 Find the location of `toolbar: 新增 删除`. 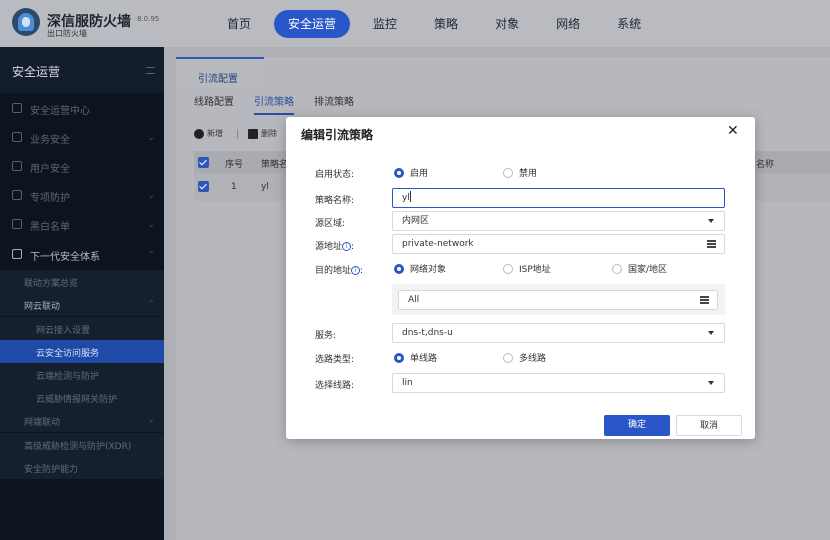

toolbar: 新增 删除 is located at coordinates (242, 133).